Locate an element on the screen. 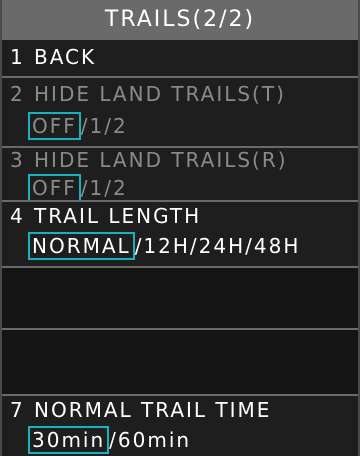 This screenshot has width=360, height=456. menu-item-number: 7 is located at coordinates (17, 410).